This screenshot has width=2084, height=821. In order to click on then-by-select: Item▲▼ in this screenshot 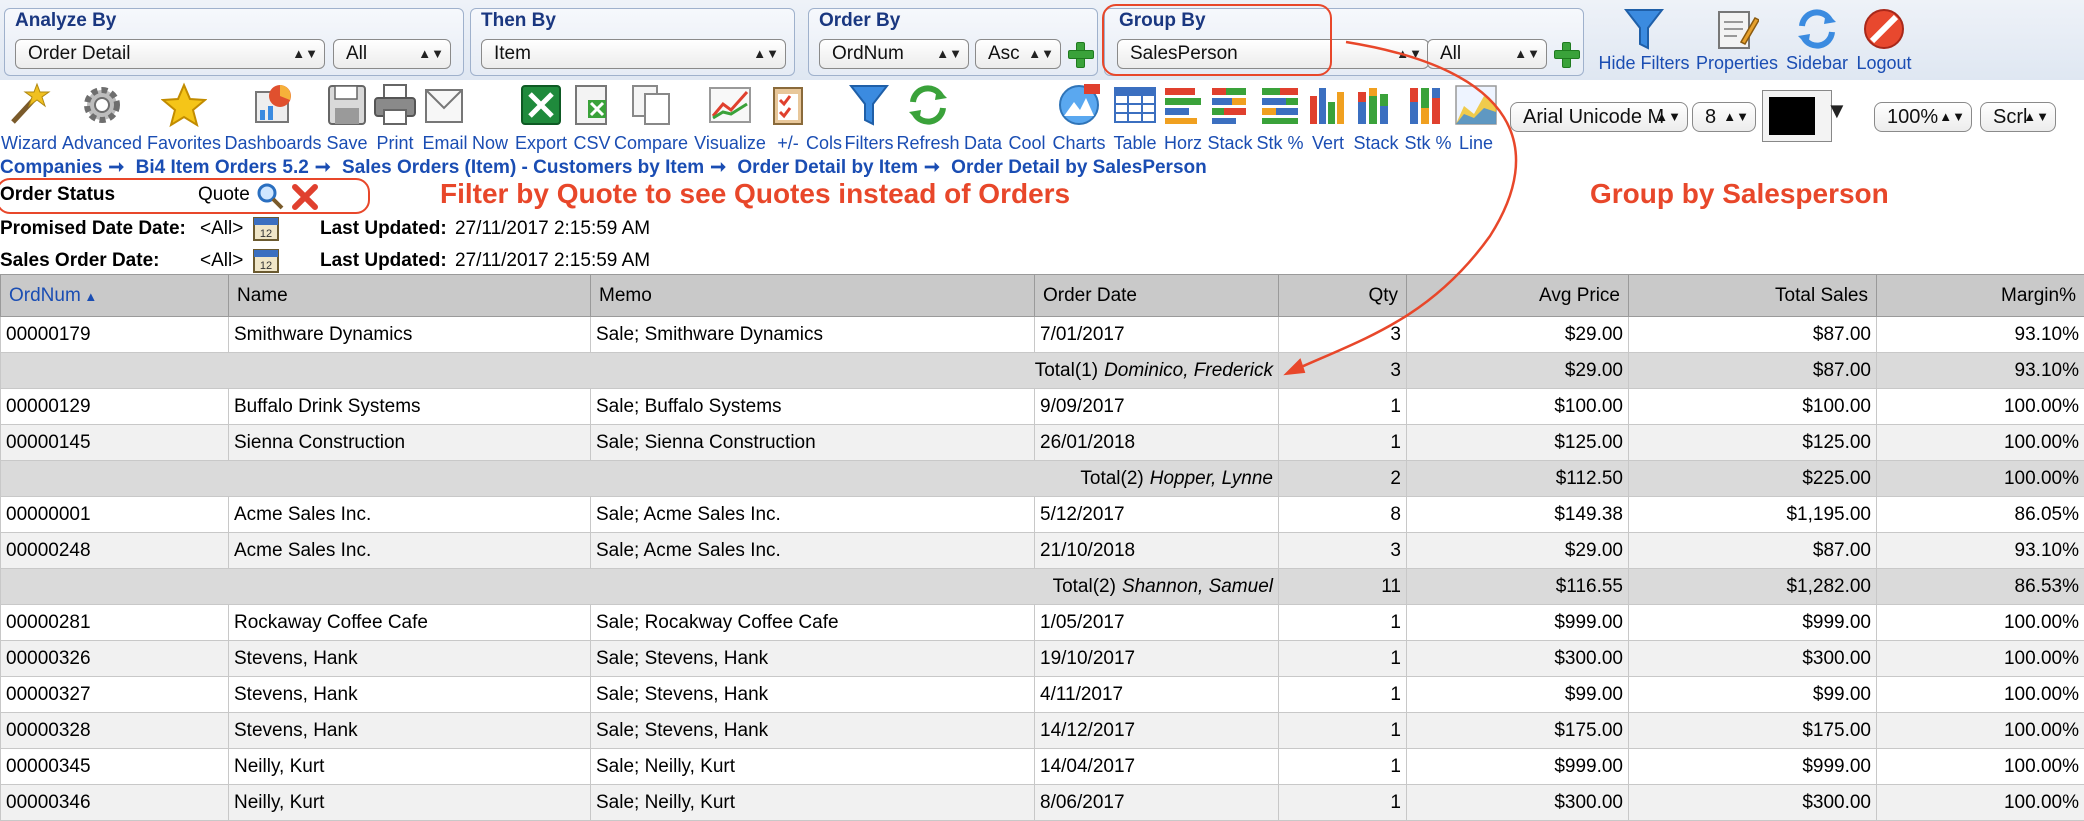, I will do `click(633, 54)`.